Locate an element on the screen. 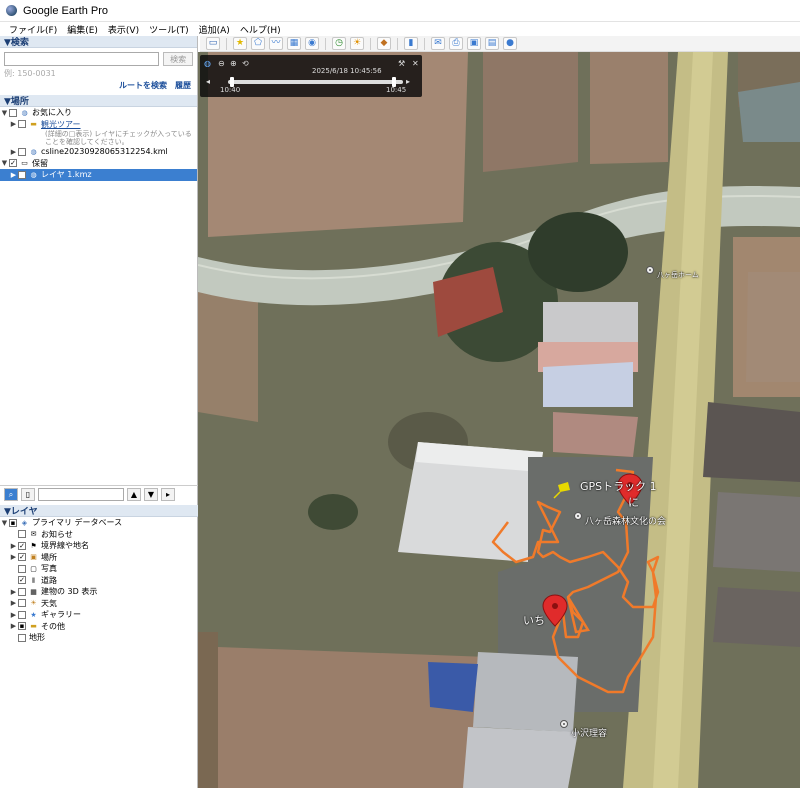 This screenshot has height=788, width=800. layer-item: ▶ ✓ ⚑ 境界線や地名 is located at coordinates (99, 546).